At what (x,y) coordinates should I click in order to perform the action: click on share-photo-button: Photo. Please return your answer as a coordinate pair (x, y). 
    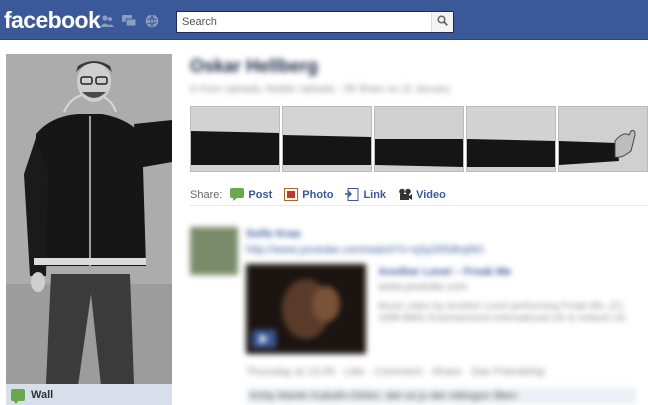
    Looking at the image, I should click on (308, 194).